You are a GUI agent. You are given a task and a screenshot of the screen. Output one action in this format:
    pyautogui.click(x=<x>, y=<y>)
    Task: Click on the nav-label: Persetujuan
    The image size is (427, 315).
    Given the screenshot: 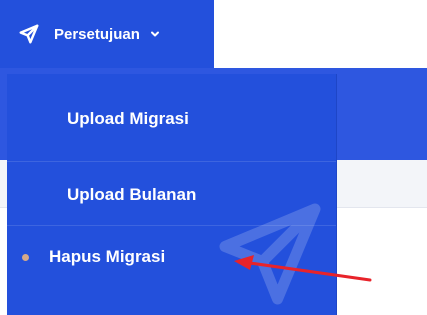 What is the action you would take?
    pyautogui.click(x=97, y=34)
    